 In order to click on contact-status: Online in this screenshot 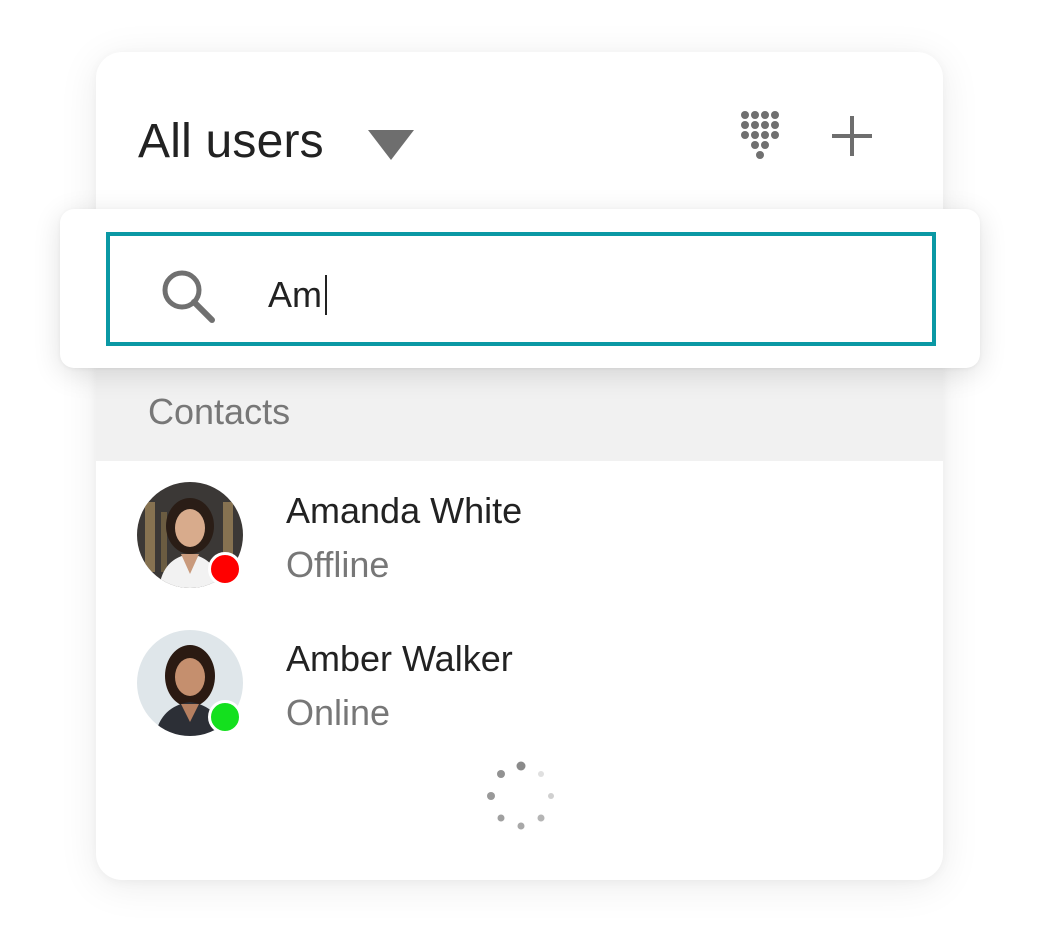, I will do `click(338, 712)`.